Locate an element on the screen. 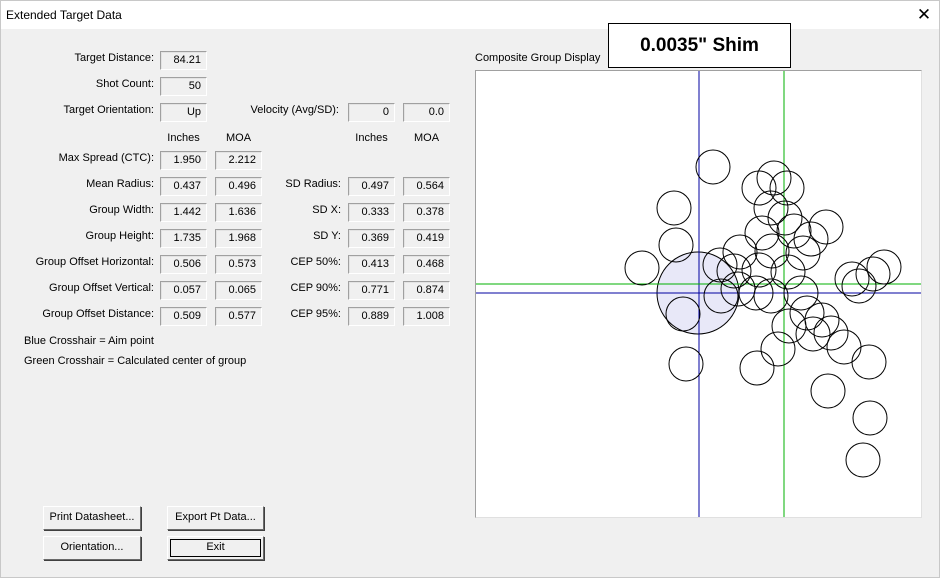  stat-inches-field: 0.369 is located at coordinates (371, 238).